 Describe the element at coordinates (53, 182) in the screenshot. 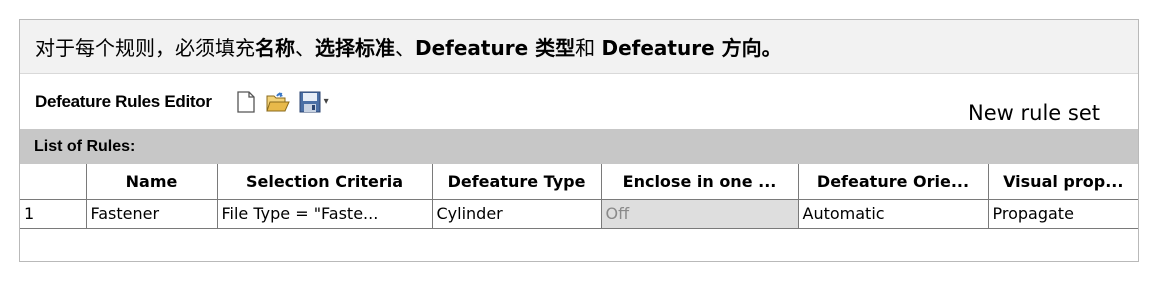

I see `column-header-index` at that location.